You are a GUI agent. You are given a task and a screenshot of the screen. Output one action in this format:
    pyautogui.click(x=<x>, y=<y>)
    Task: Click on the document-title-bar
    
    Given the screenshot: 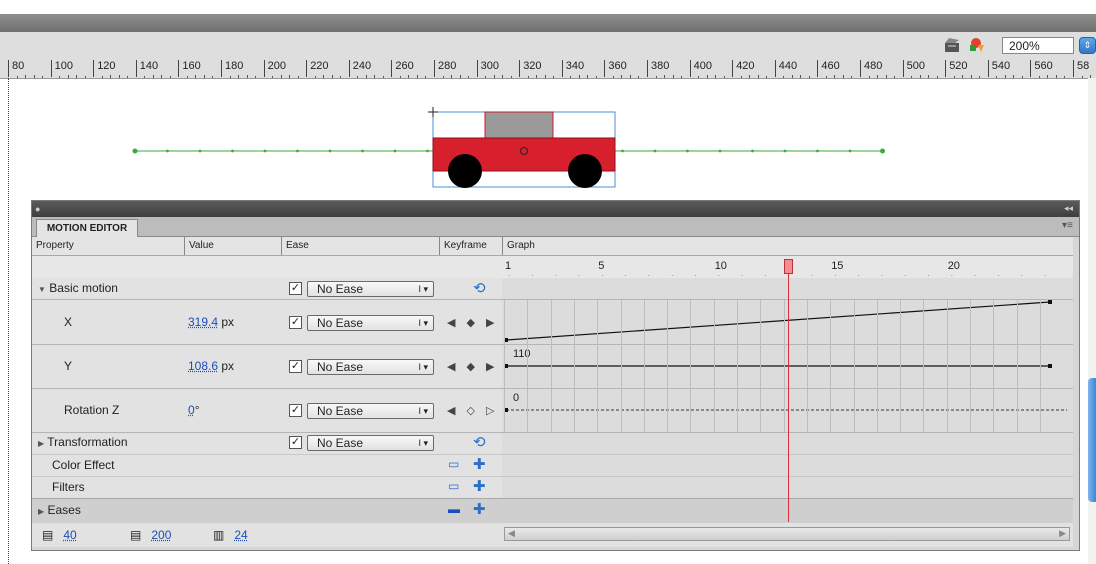 What is the action you would take?
    pyautogui.click(x=548, y=23)
    